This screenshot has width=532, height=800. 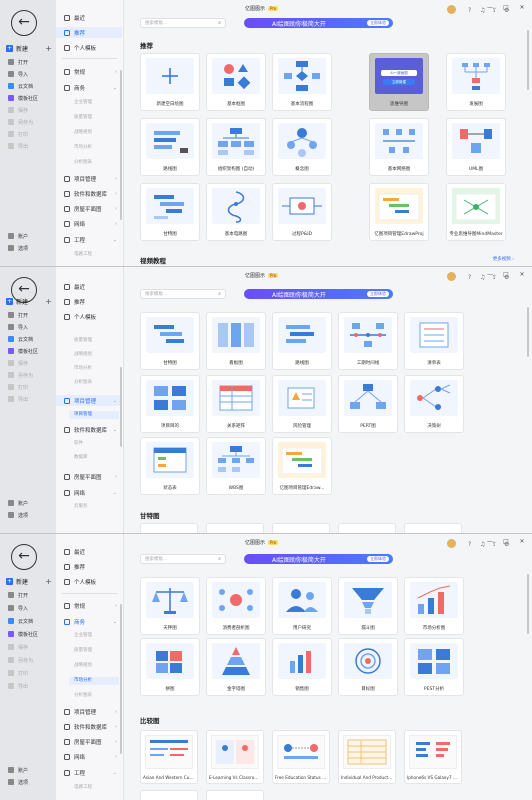 What do you see at coordinates (236, 667) in the screenshot?
I see `template-card: 金字塔图` at bounding box center [236, 667].